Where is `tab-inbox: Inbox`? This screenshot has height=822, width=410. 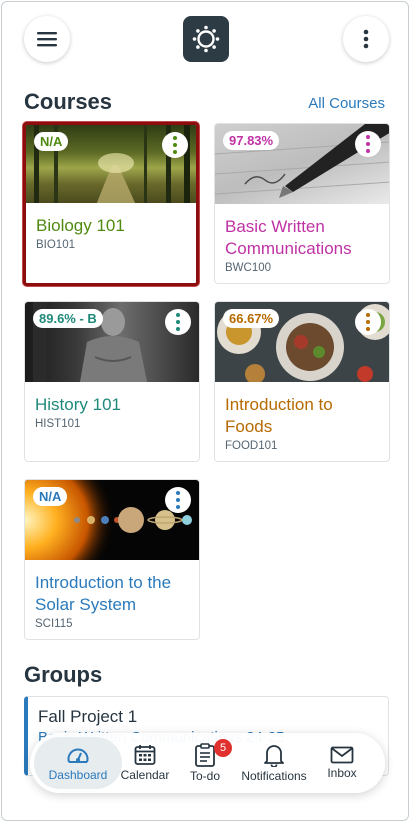 tab-inbox: Inbox is located at coordinates (342, 763).